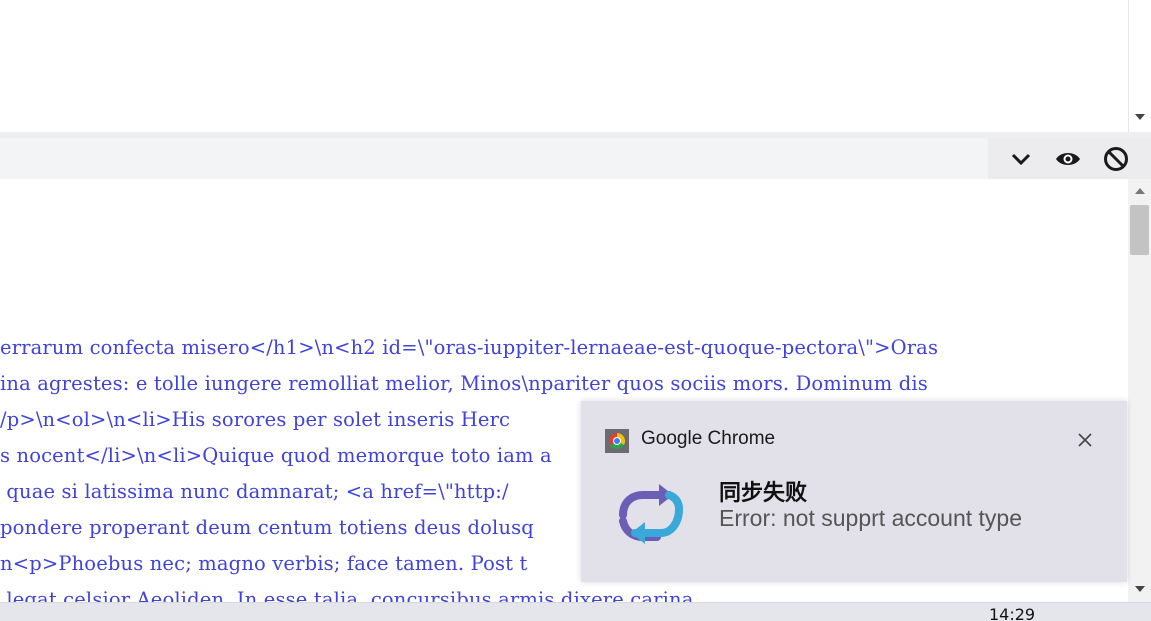 The image size is (1151, 621). Describe the element at coordinates (1139, 230) in the screenshot. I see `scrollbar-thumb` at that location.